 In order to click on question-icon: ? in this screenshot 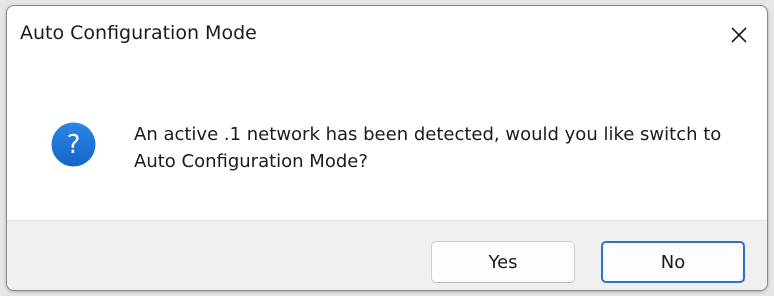, I will do `click(73, 144)`.